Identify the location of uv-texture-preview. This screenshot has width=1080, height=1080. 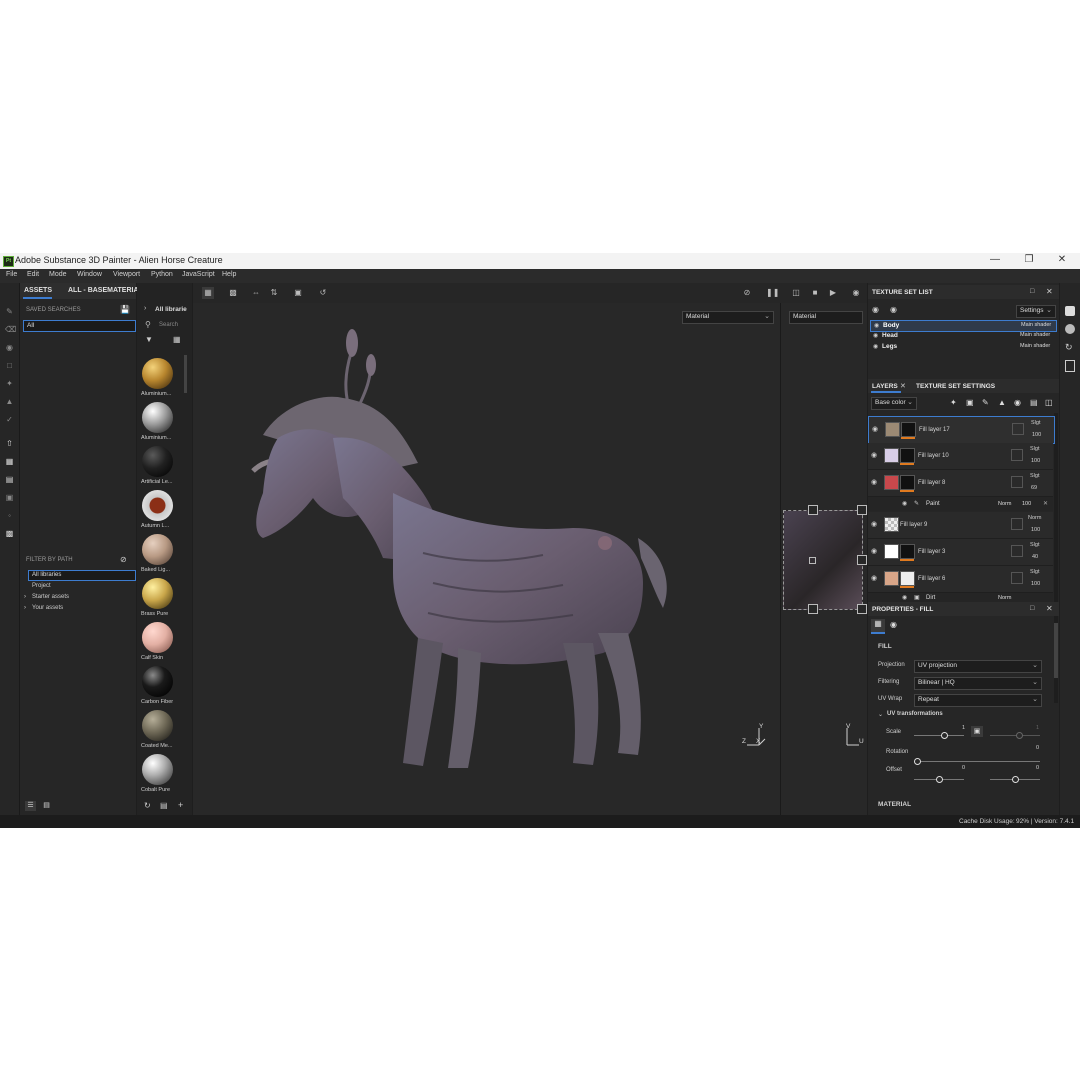
(823, 560).